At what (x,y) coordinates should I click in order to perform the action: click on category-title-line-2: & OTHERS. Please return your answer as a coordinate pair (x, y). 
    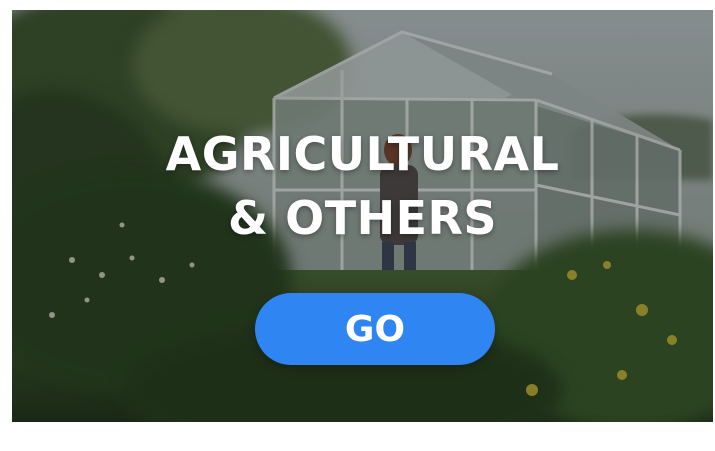
    Looking at the image, I should click on (362, 218).